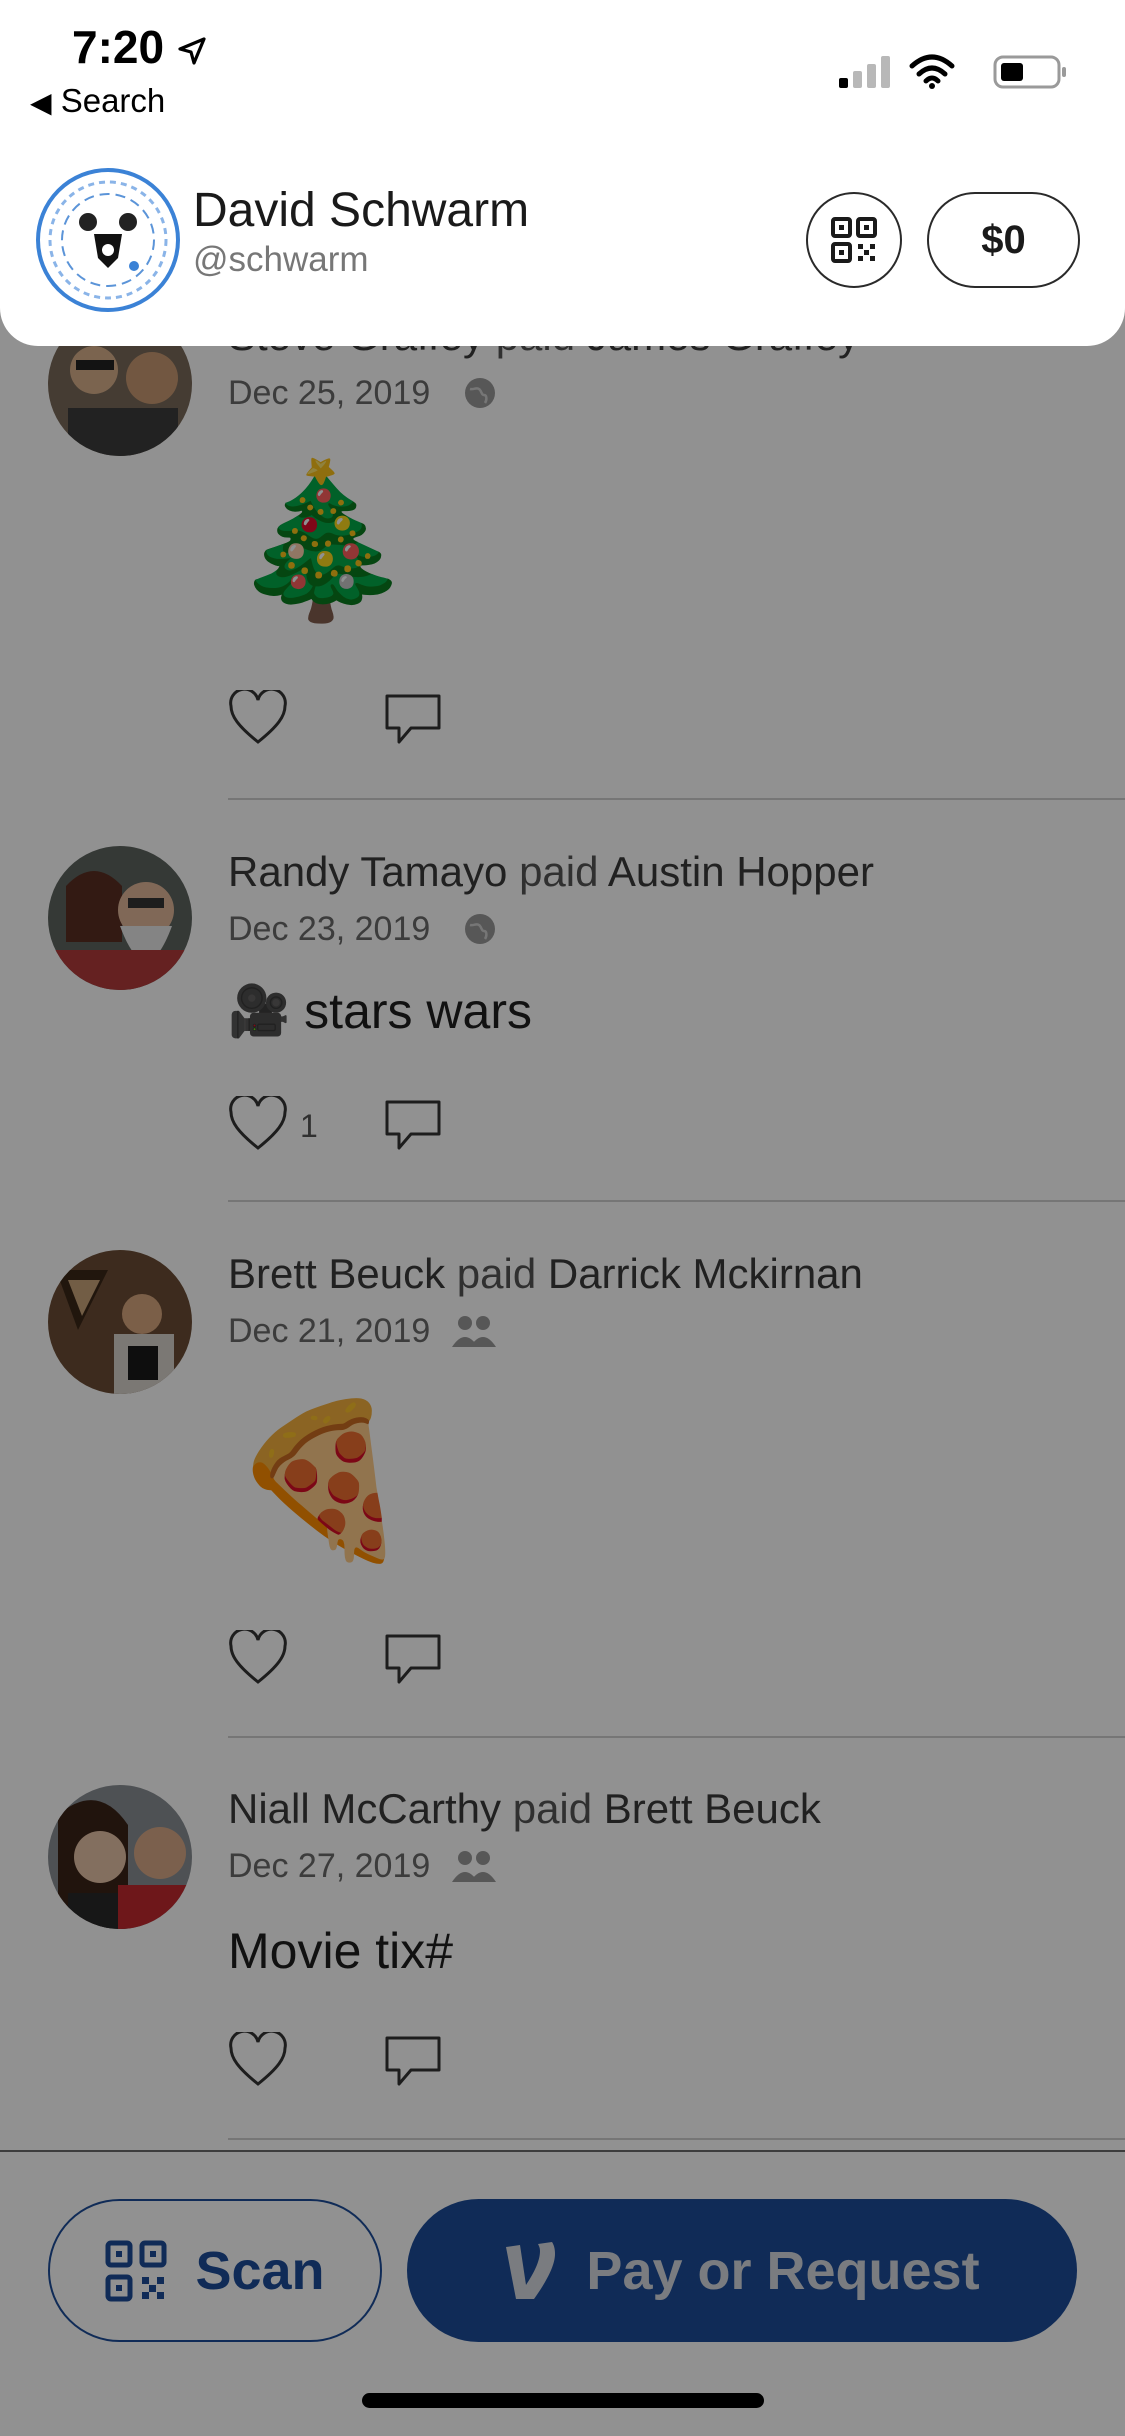 This screenshot has height=2436, width=1125. Describe the element at coordinates (864, 72) in the screenshot. I see `signal-icon` at that location.